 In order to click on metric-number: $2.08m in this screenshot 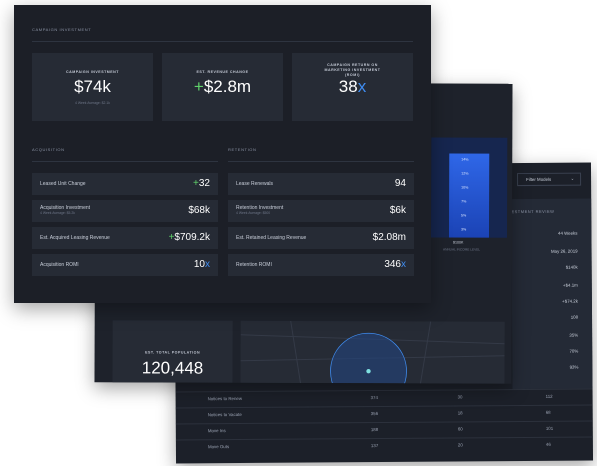, I will do `click(389, 237)`.